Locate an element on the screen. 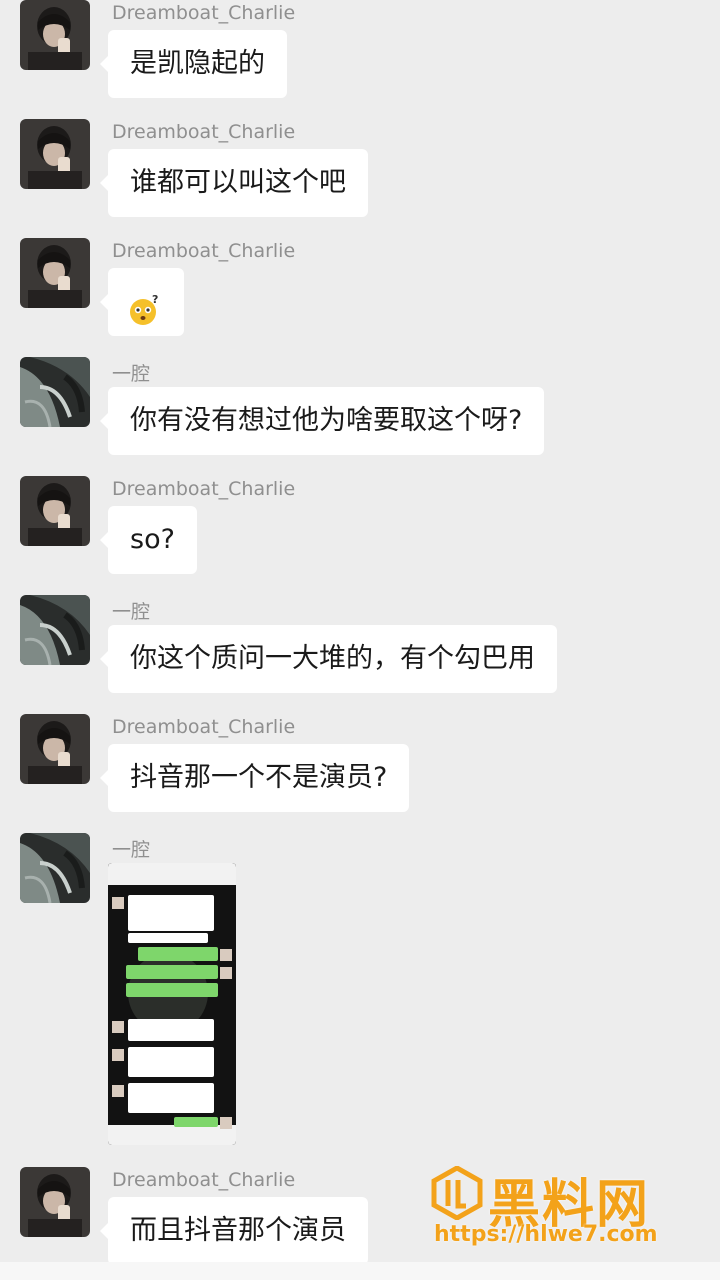 The image size is (720, 1280). site-watermark: 黑料网 https://hlwe7.com is located at coordinates (560, 1208).